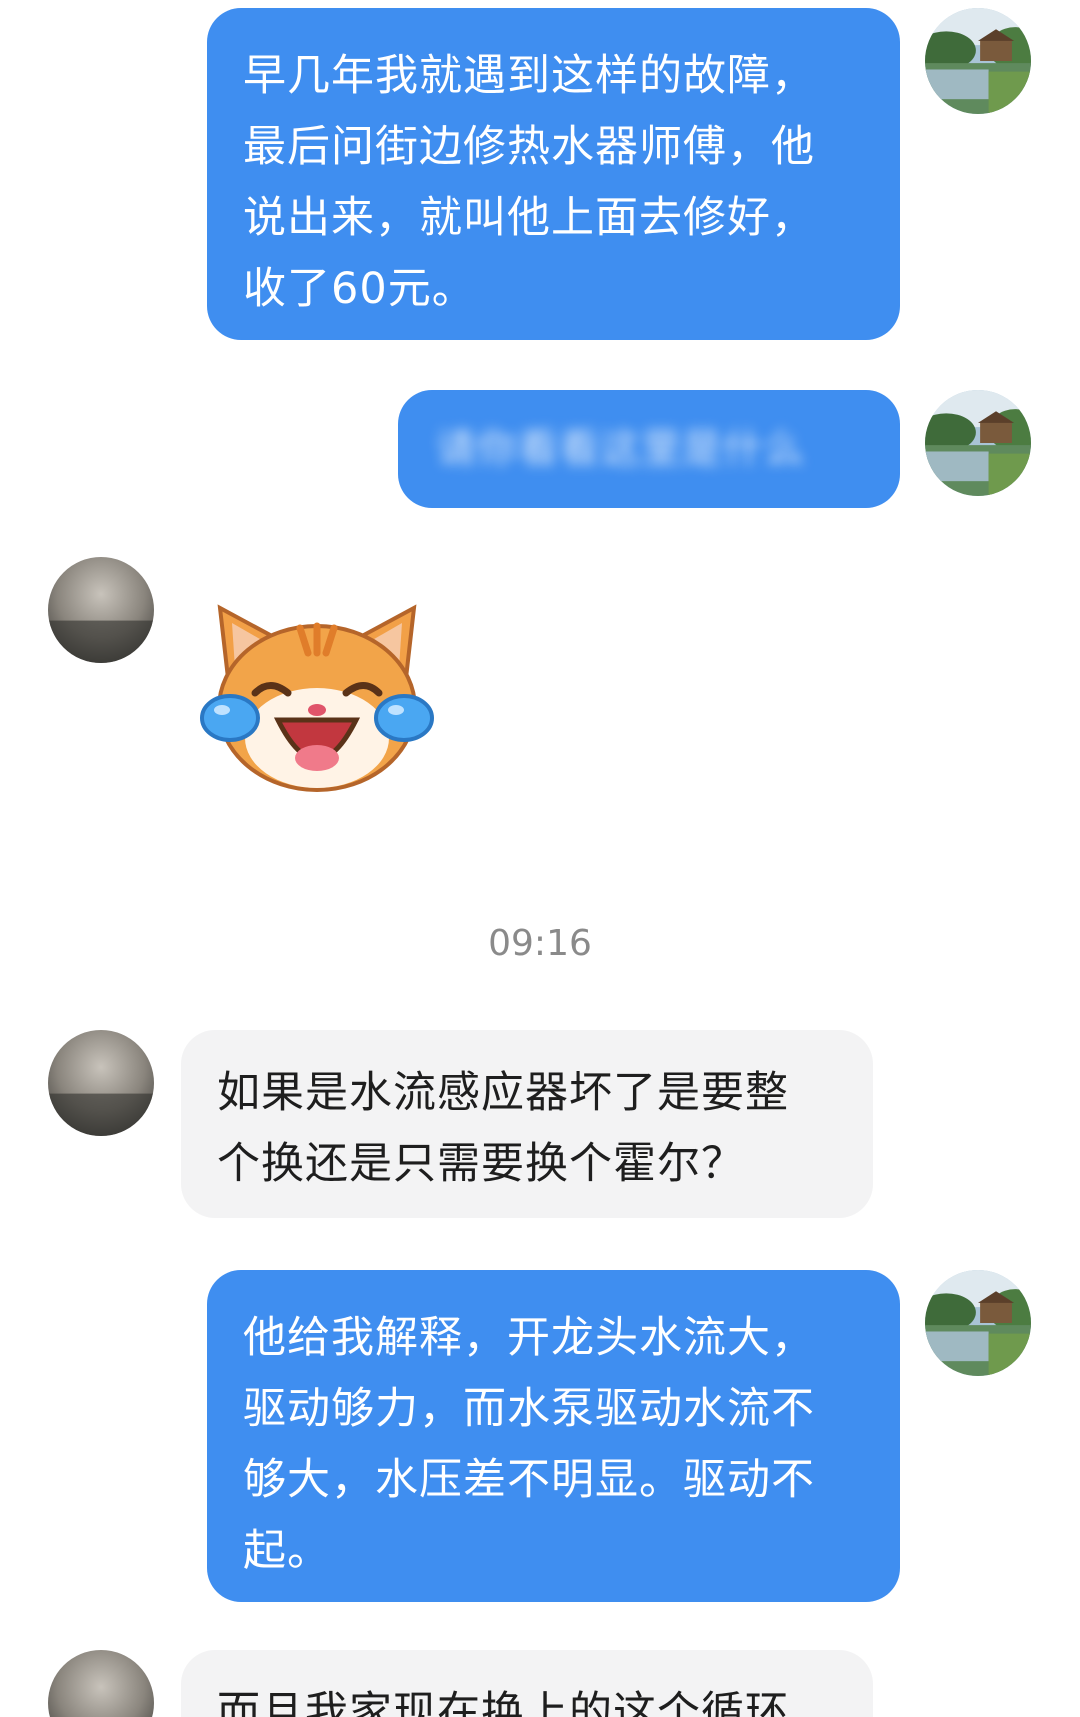 The image size is (1080, 1717). I want to click on laughing-cat-sticker, so click(317, 698).